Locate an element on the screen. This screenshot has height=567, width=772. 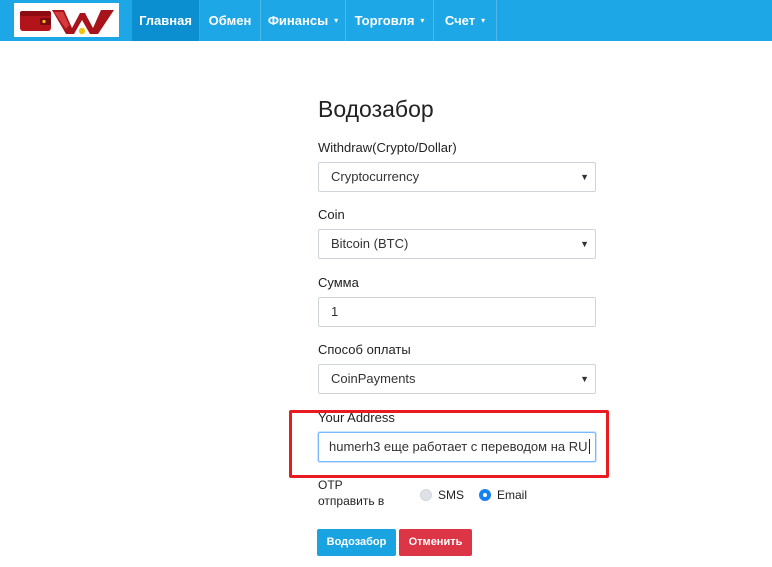
nav-home: Главная is located at coordinates (166, 20).